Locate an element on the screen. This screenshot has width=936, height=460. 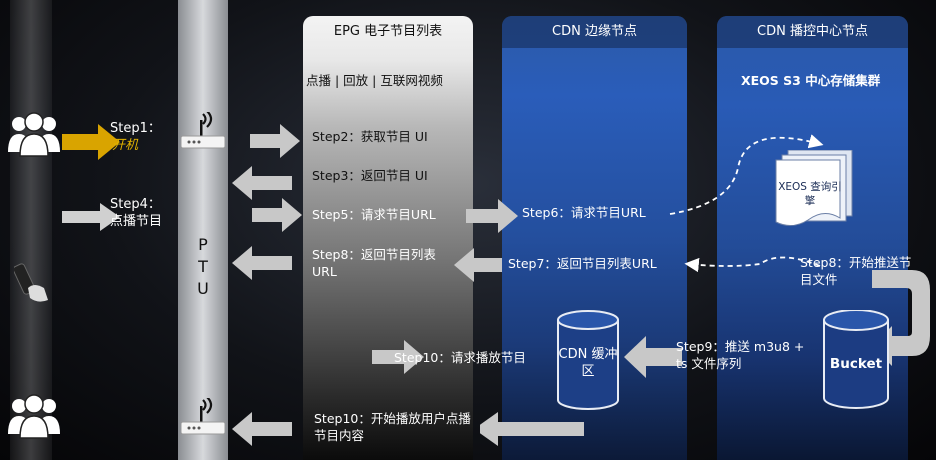
step10-play-label: Step10：开始播放用户点播节目内容 is located at coordinates (392, 427).